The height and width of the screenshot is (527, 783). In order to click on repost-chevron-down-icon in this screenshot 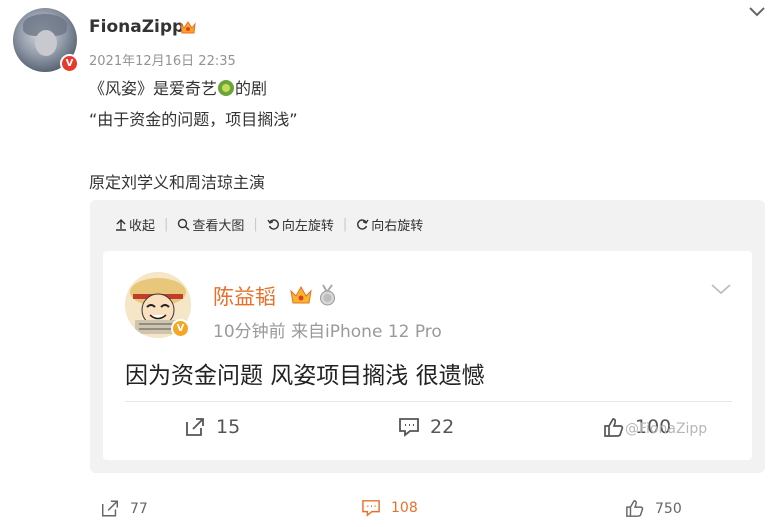, I will do `click(721, 289)`.